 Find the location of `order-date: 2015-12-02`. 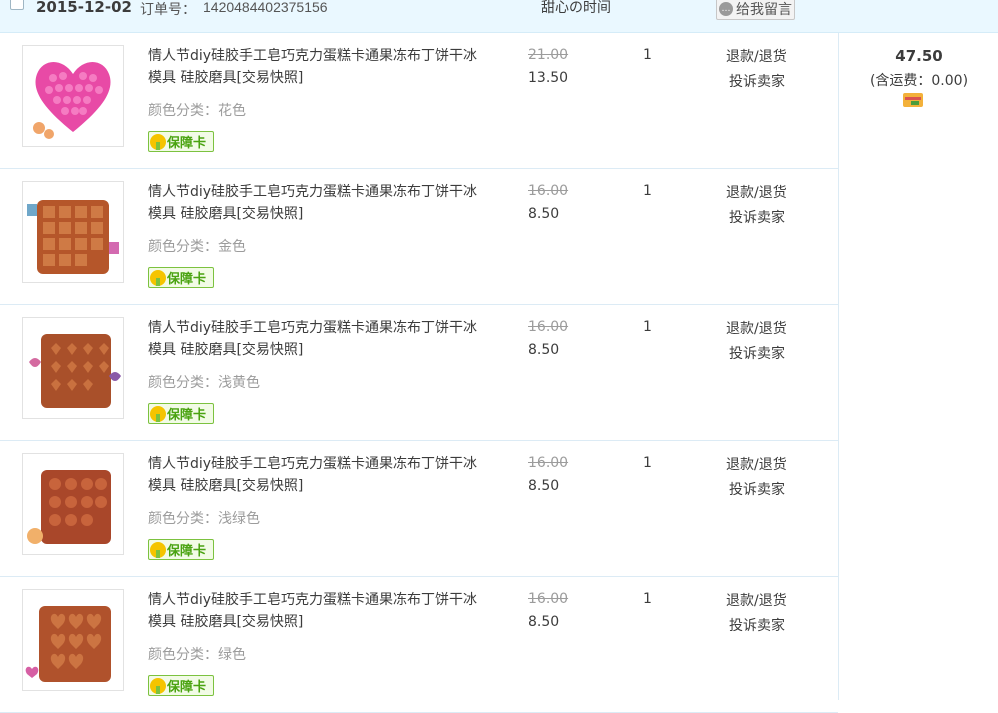

order-date: 2015-12-02 is located at coordinates (84, 8).